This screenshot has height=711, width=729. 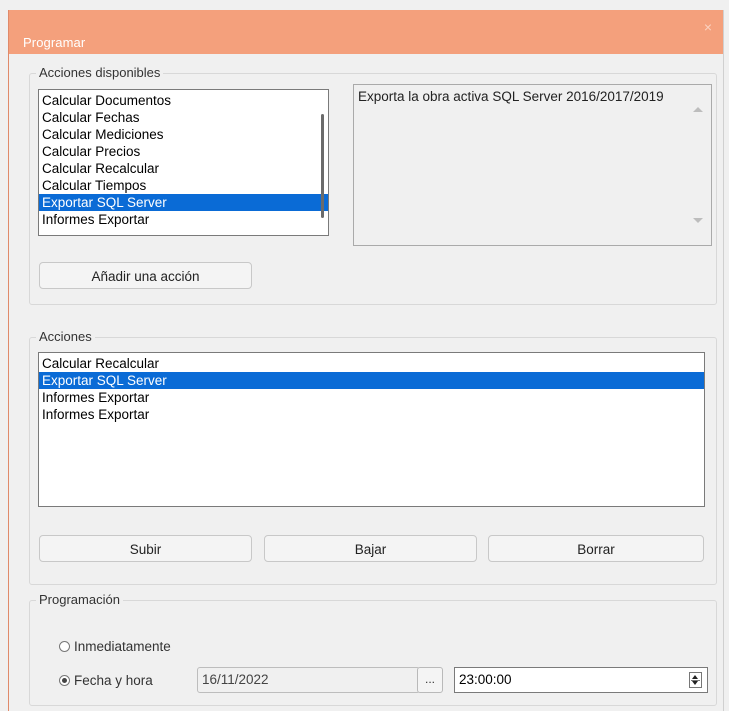 What do you see at coordinates (322, 166) in the screenshot?
I see `list-scrollbar` at bounding box center [322, 166].